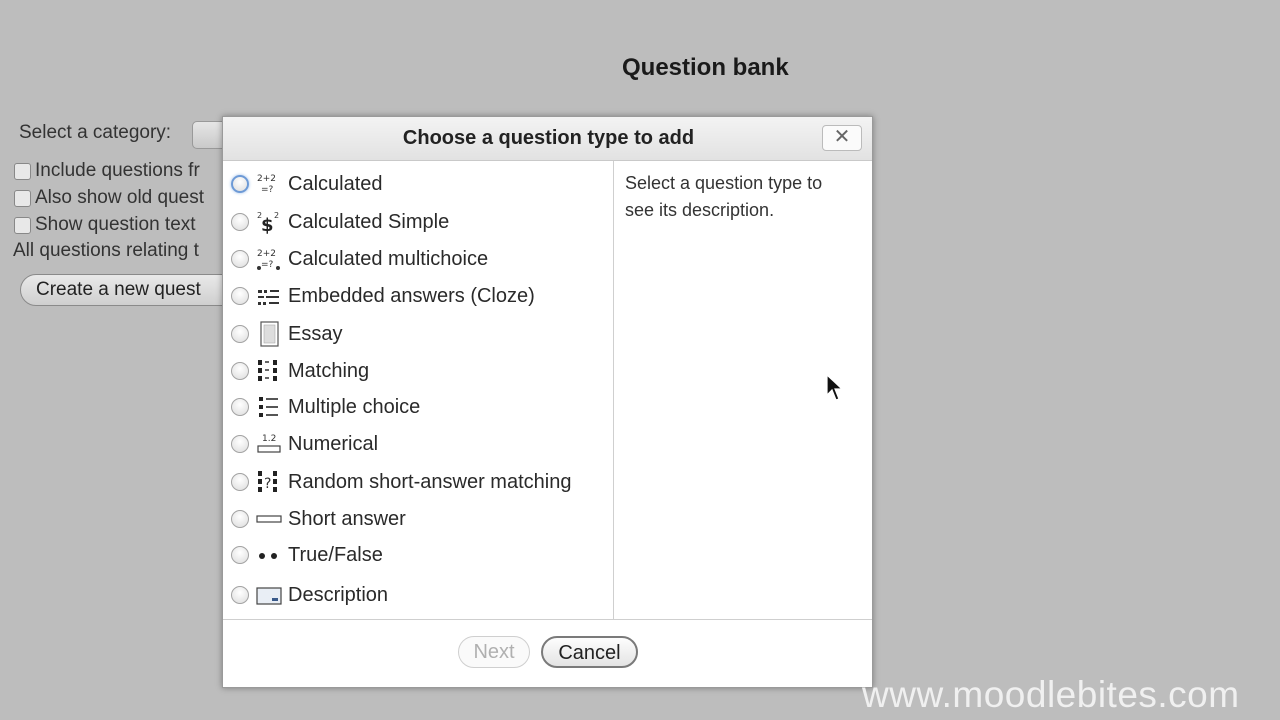 This screenshot has width=1280, height=720. What do you see at coordinates (269, 439) in the screenshot?
I see `svg-text: 1.2` at bounding box center [269, 439].